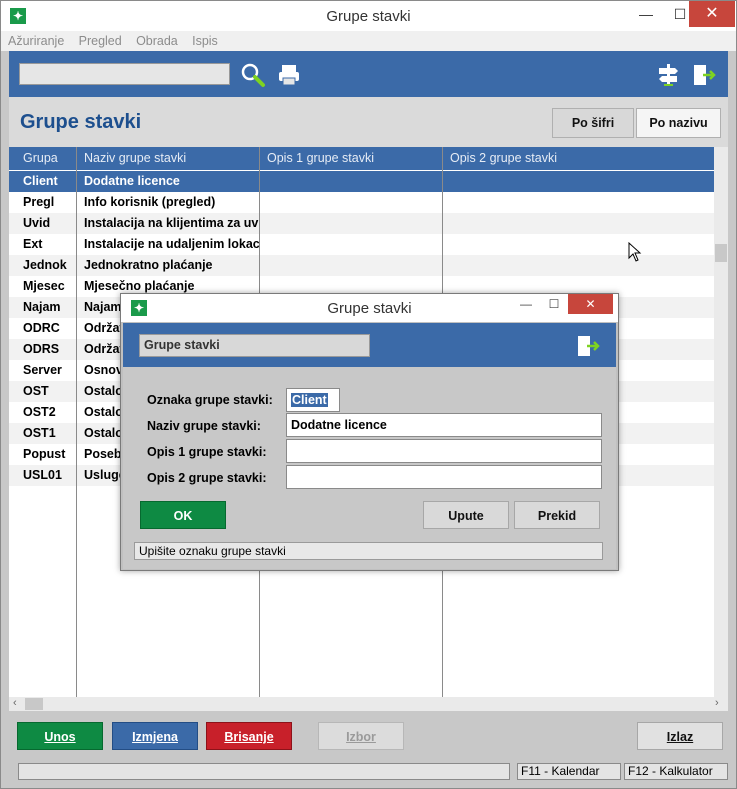  Describe the element at coordinates (207, 478) in the screenshot. I see `opis2-label: Opis 2 grupe stavki:` at that location.